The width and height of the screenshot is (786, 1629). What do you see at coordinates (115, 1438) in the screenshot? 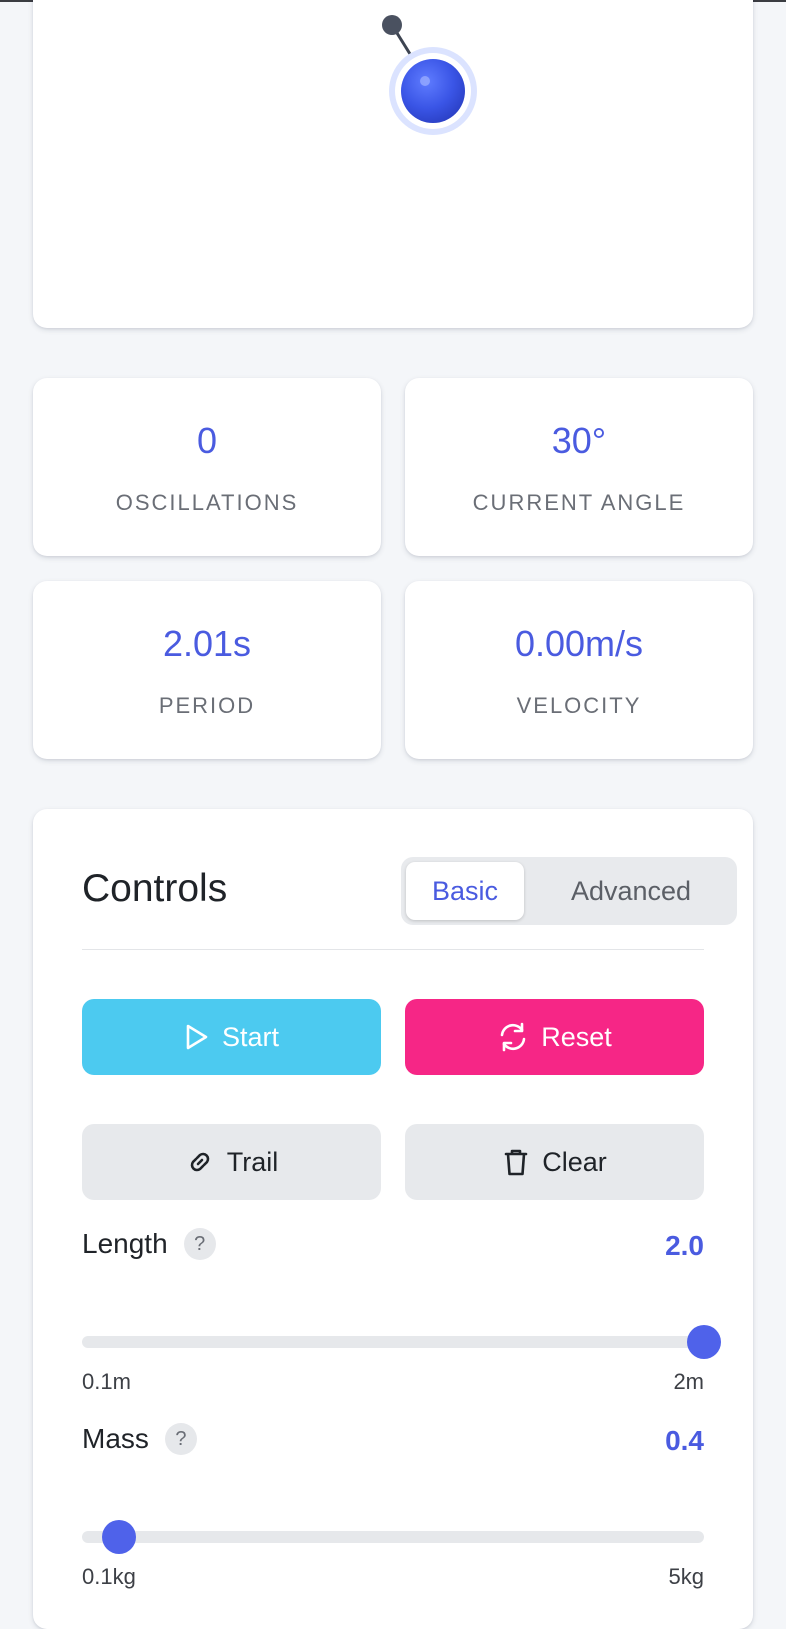
I see `mass-label: Mass` at bounding box center [115, 1438].